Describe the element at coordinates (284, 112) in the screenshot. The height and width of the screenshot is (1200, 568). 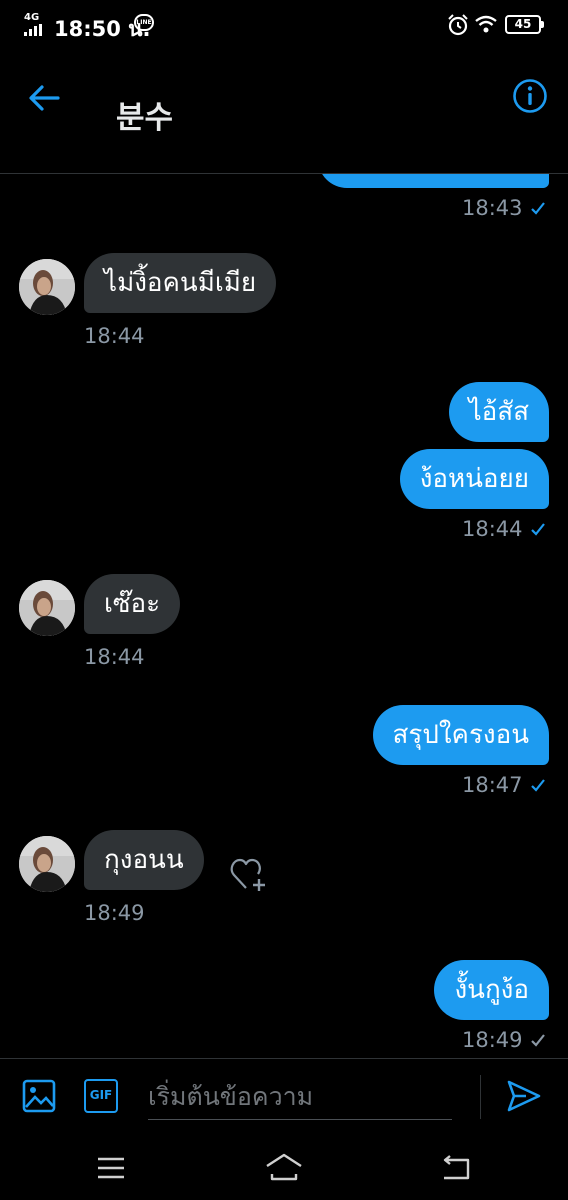
I see `conversation-header: 분수` at that location.